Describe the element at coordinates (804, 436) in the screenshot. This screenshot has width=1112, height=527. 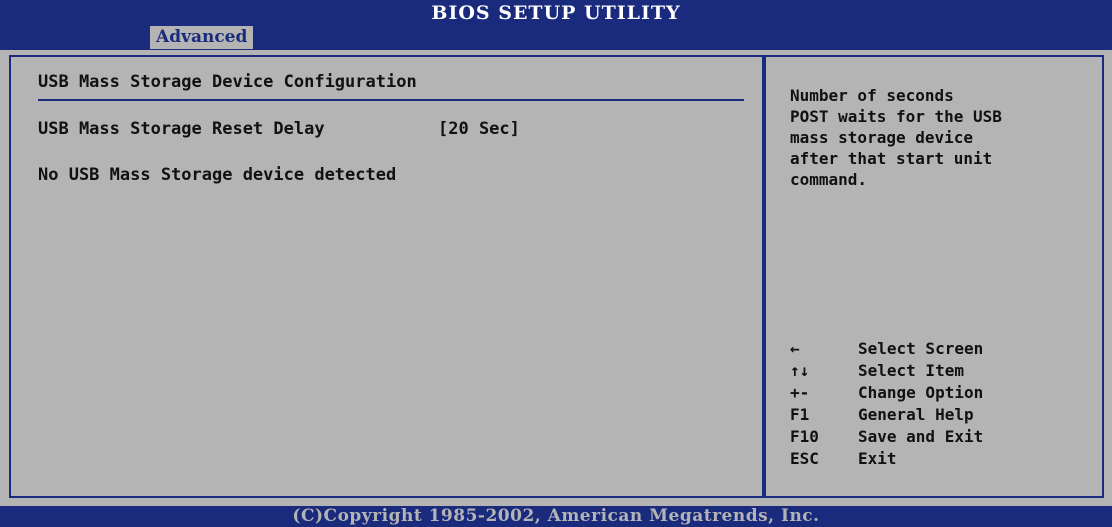
I see `key-label: F10` at that location.